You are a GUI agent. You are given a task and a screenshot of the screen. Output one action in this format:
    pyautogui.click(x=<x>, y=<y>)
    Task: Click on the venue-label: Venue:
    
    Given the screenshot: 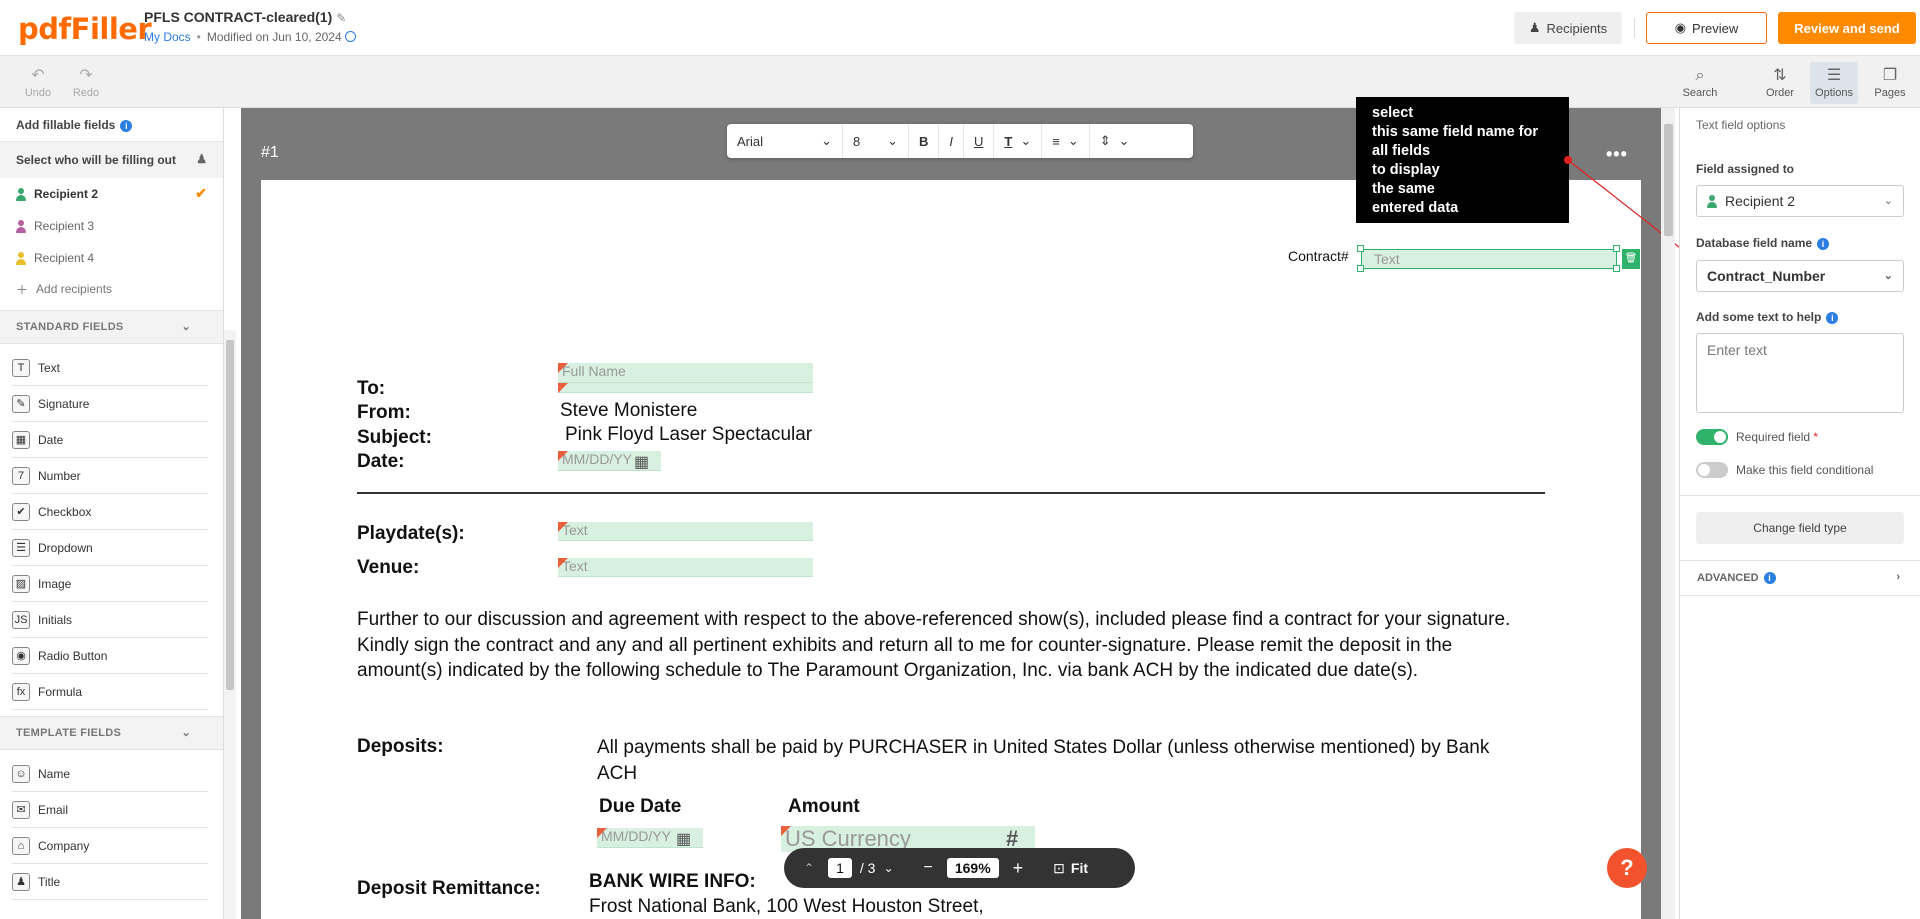 What is the action you would take?
    pyautogui.click(x=388, y=567)
    